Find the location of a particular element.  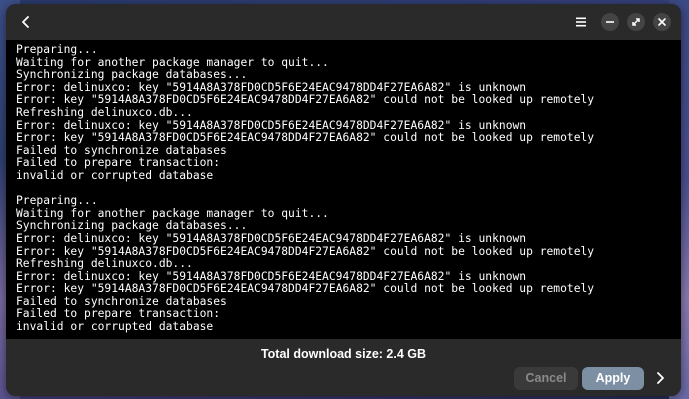

close-button is located at coordinates (662, 22).